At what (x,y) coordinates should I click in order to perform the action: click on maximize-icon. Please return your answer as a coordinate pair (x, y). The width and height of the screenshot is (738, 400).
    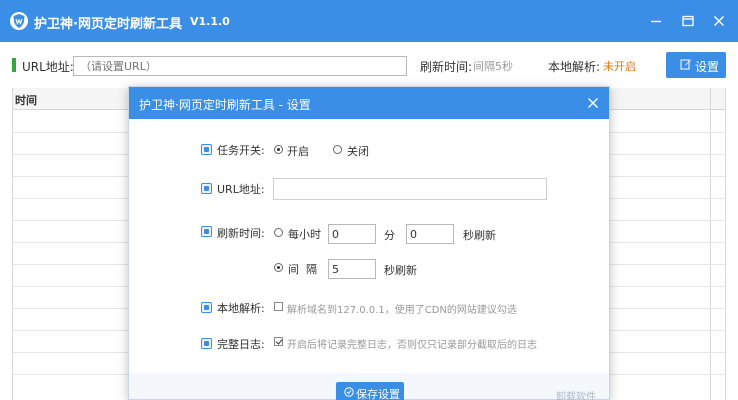
    Looking at the image, I should click on (688, 21).